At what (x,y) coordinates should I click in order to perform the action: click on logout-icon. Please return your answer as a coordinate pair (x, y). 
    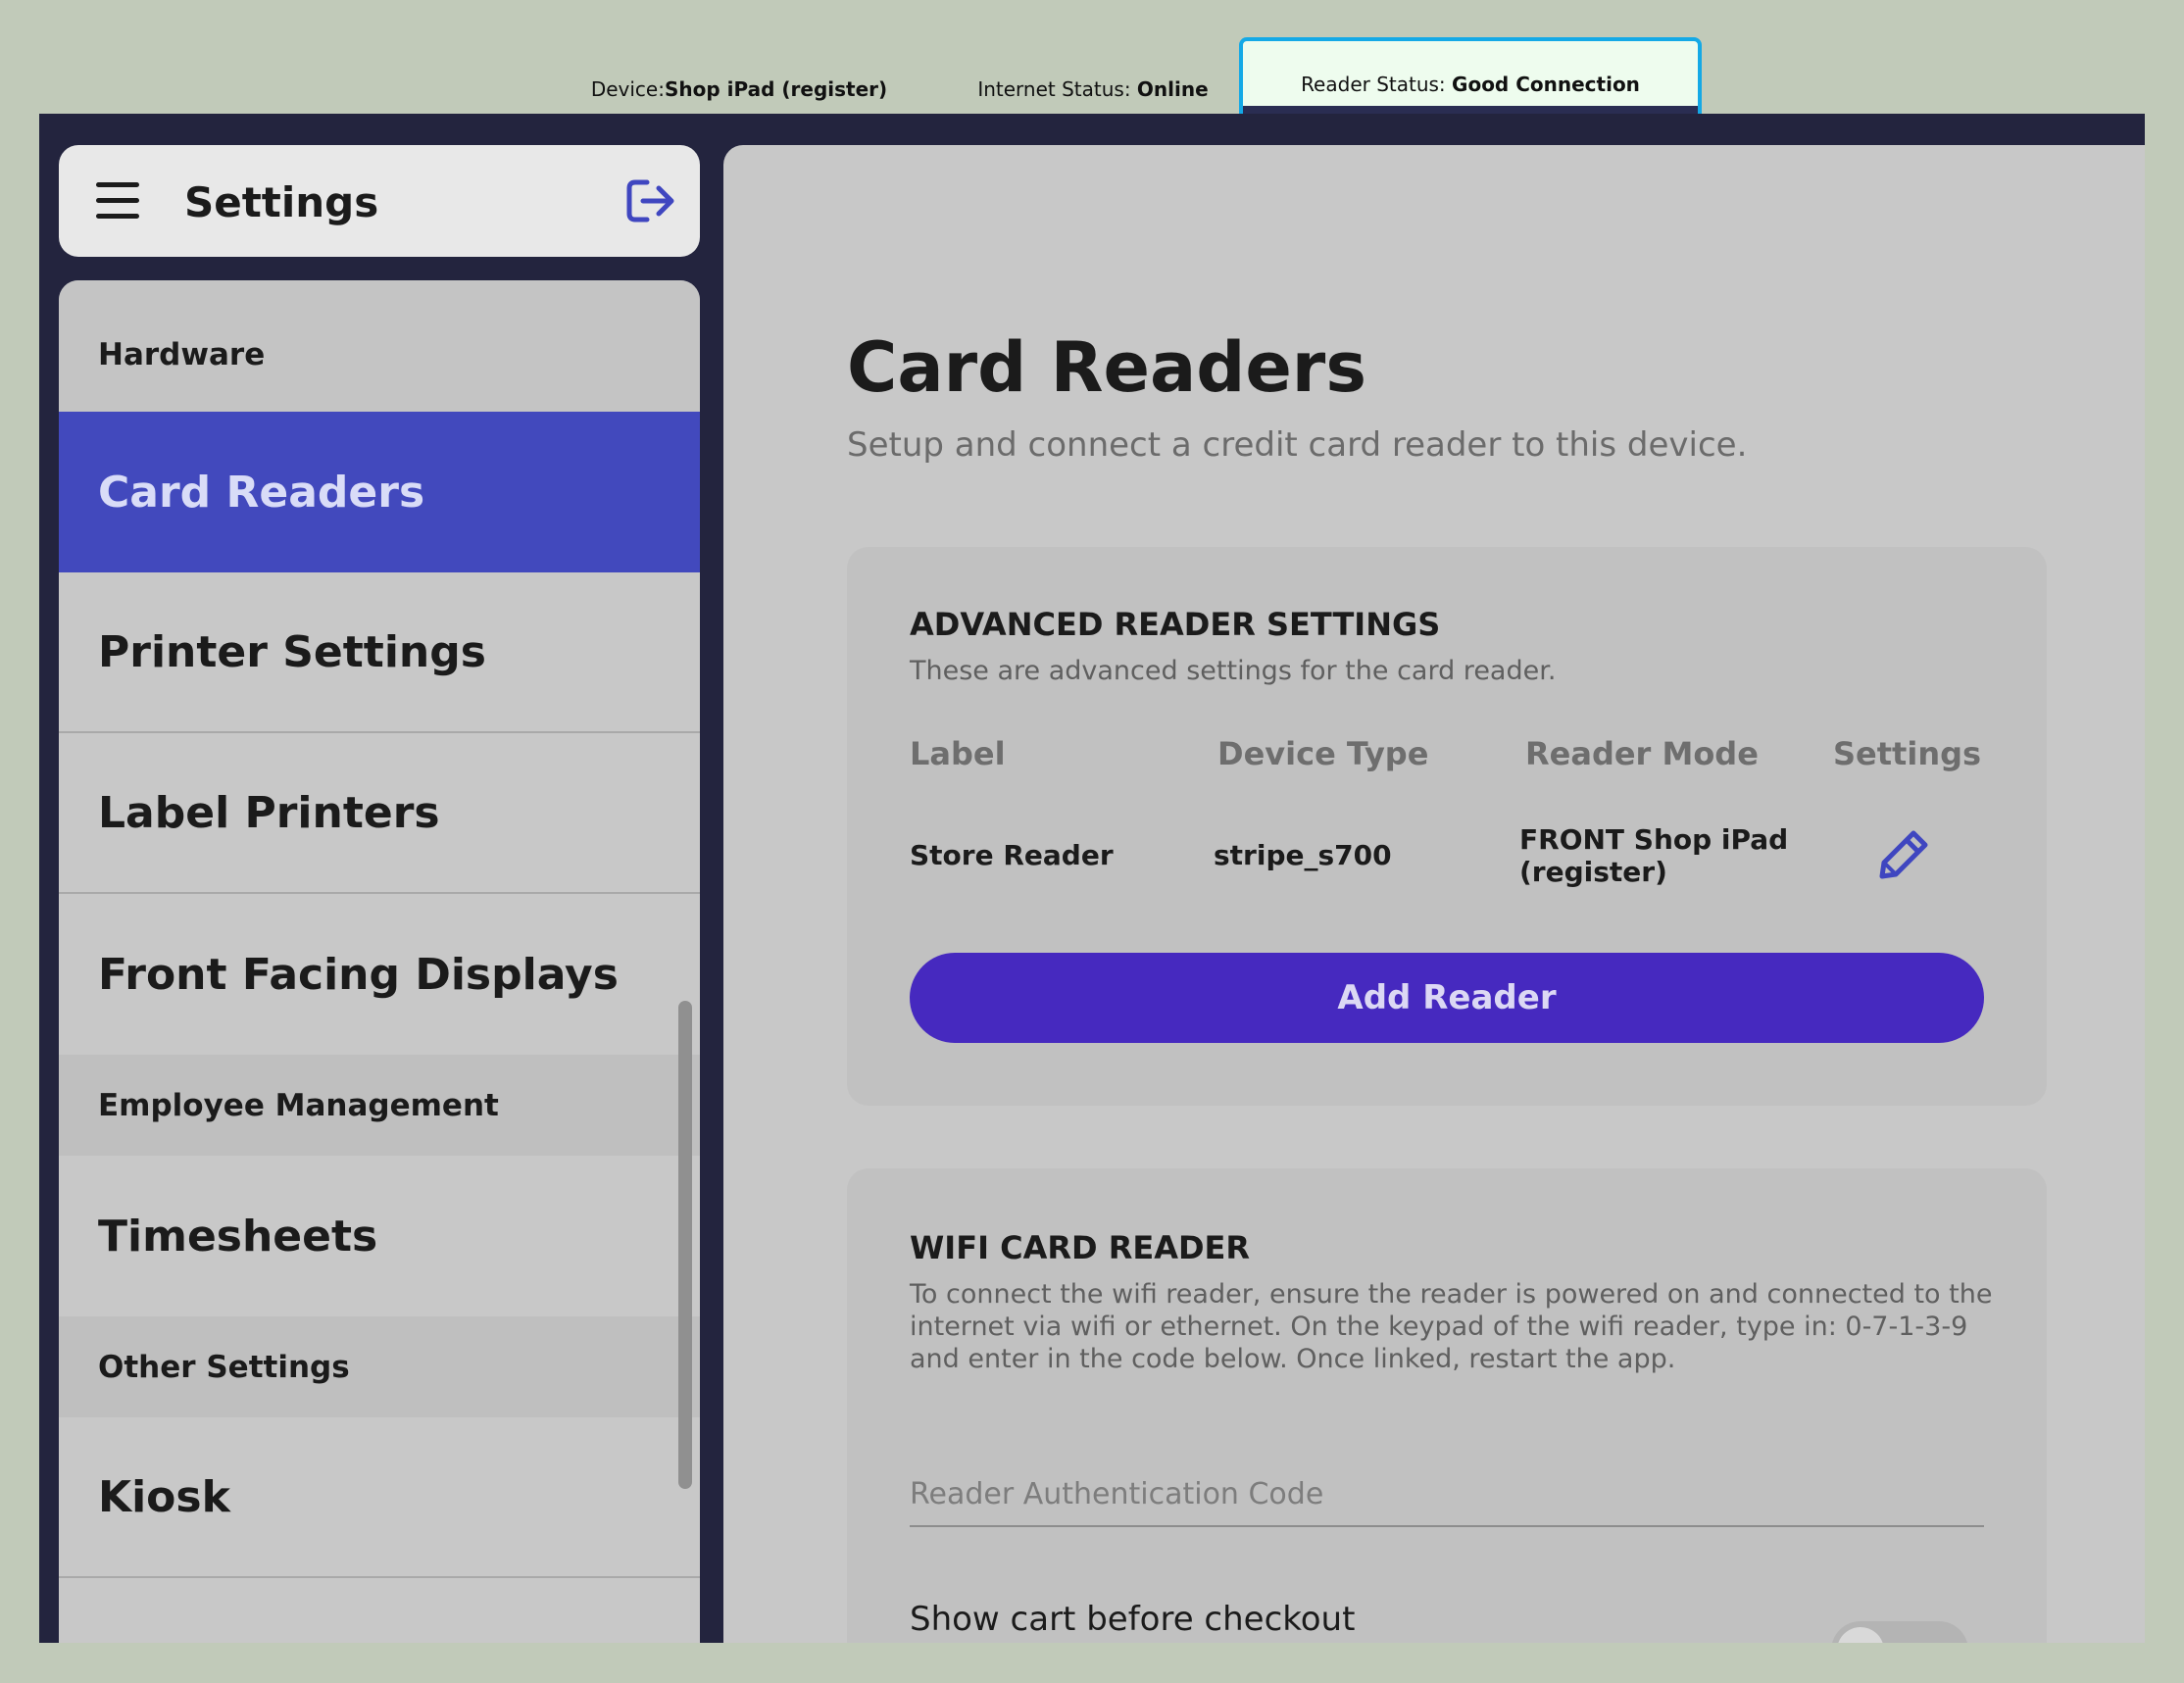
    Looking at the image, I should click on (651, 200).